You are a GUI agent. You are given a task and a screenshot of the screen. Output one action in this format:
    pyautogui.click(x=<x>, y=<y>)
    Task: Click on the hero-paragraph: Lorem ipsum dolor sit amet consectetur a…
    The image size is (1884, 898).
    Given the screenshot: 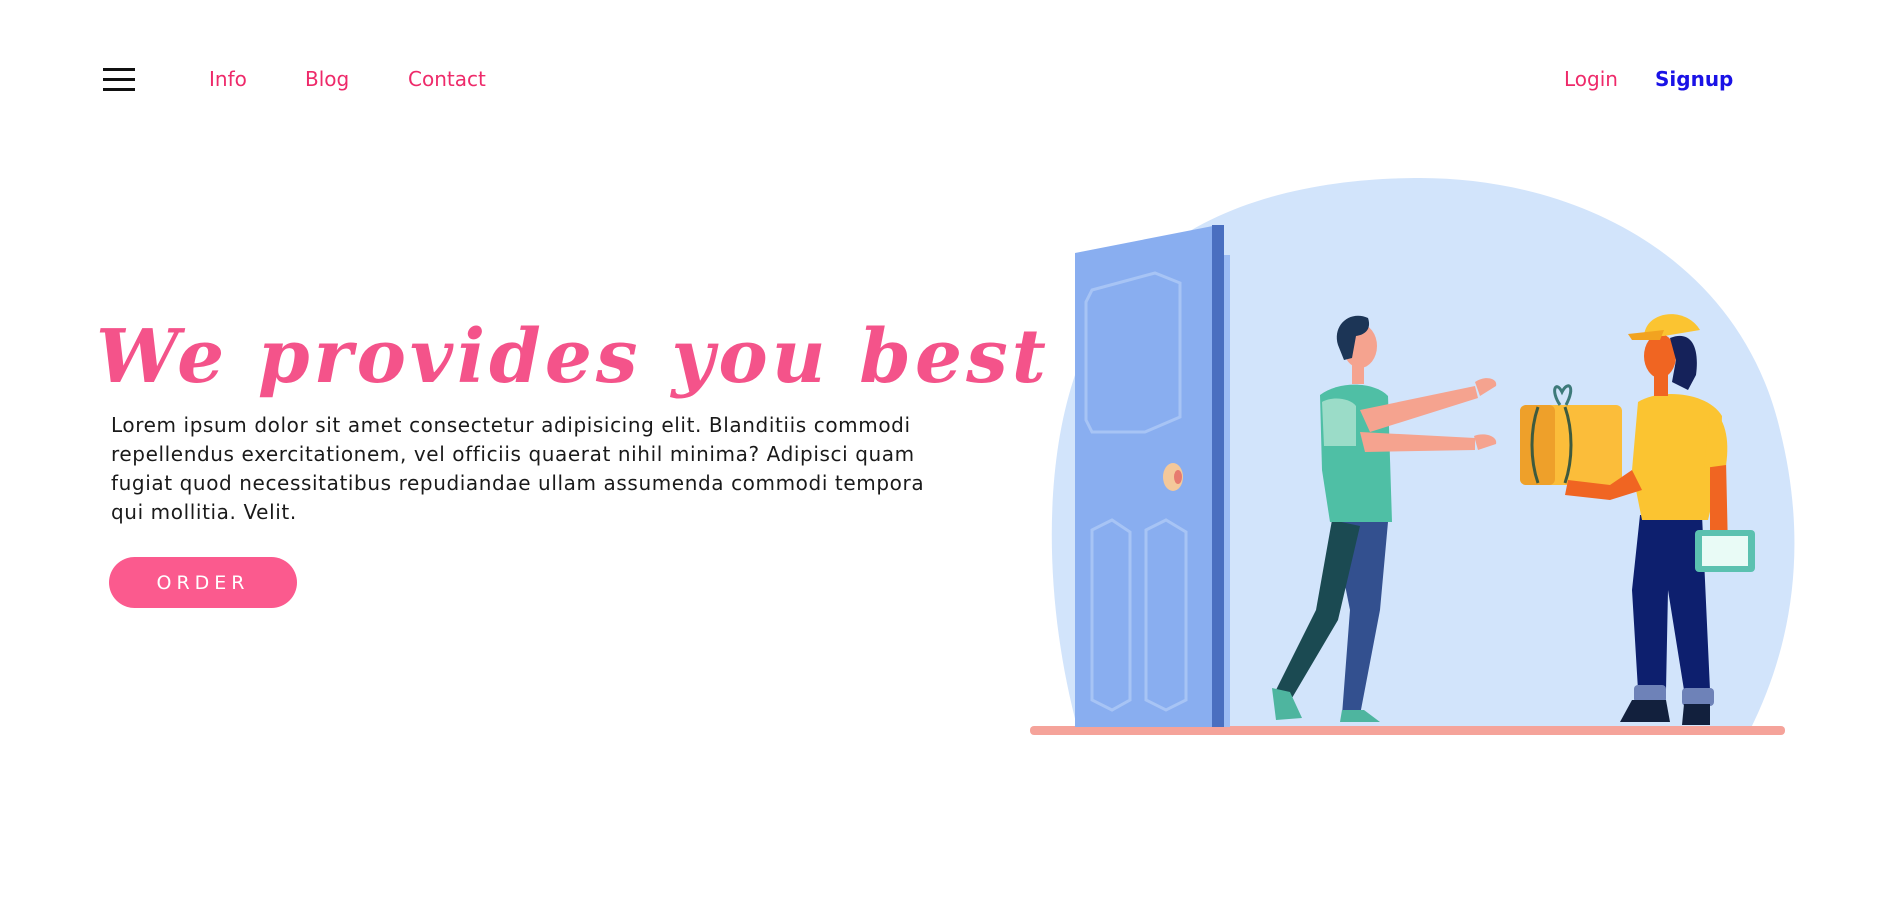 What is the action you would take?
    pyautogui.click(x=518, y=468)
    